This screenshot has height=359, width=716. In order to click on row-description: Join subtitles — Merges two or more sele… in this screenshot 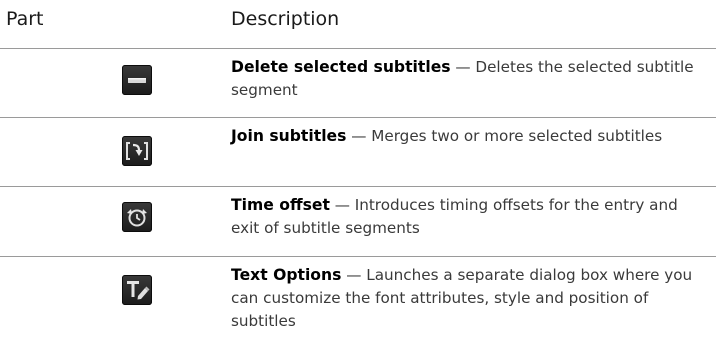, I will do `click(466, 136)`.